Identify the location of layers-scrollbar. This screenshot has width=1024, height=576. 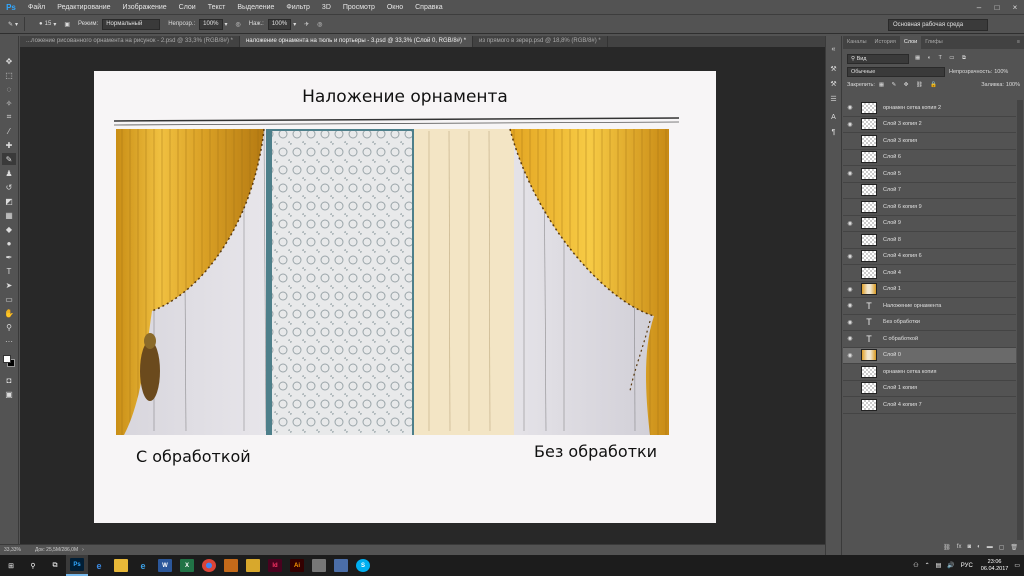
(1020, 320).